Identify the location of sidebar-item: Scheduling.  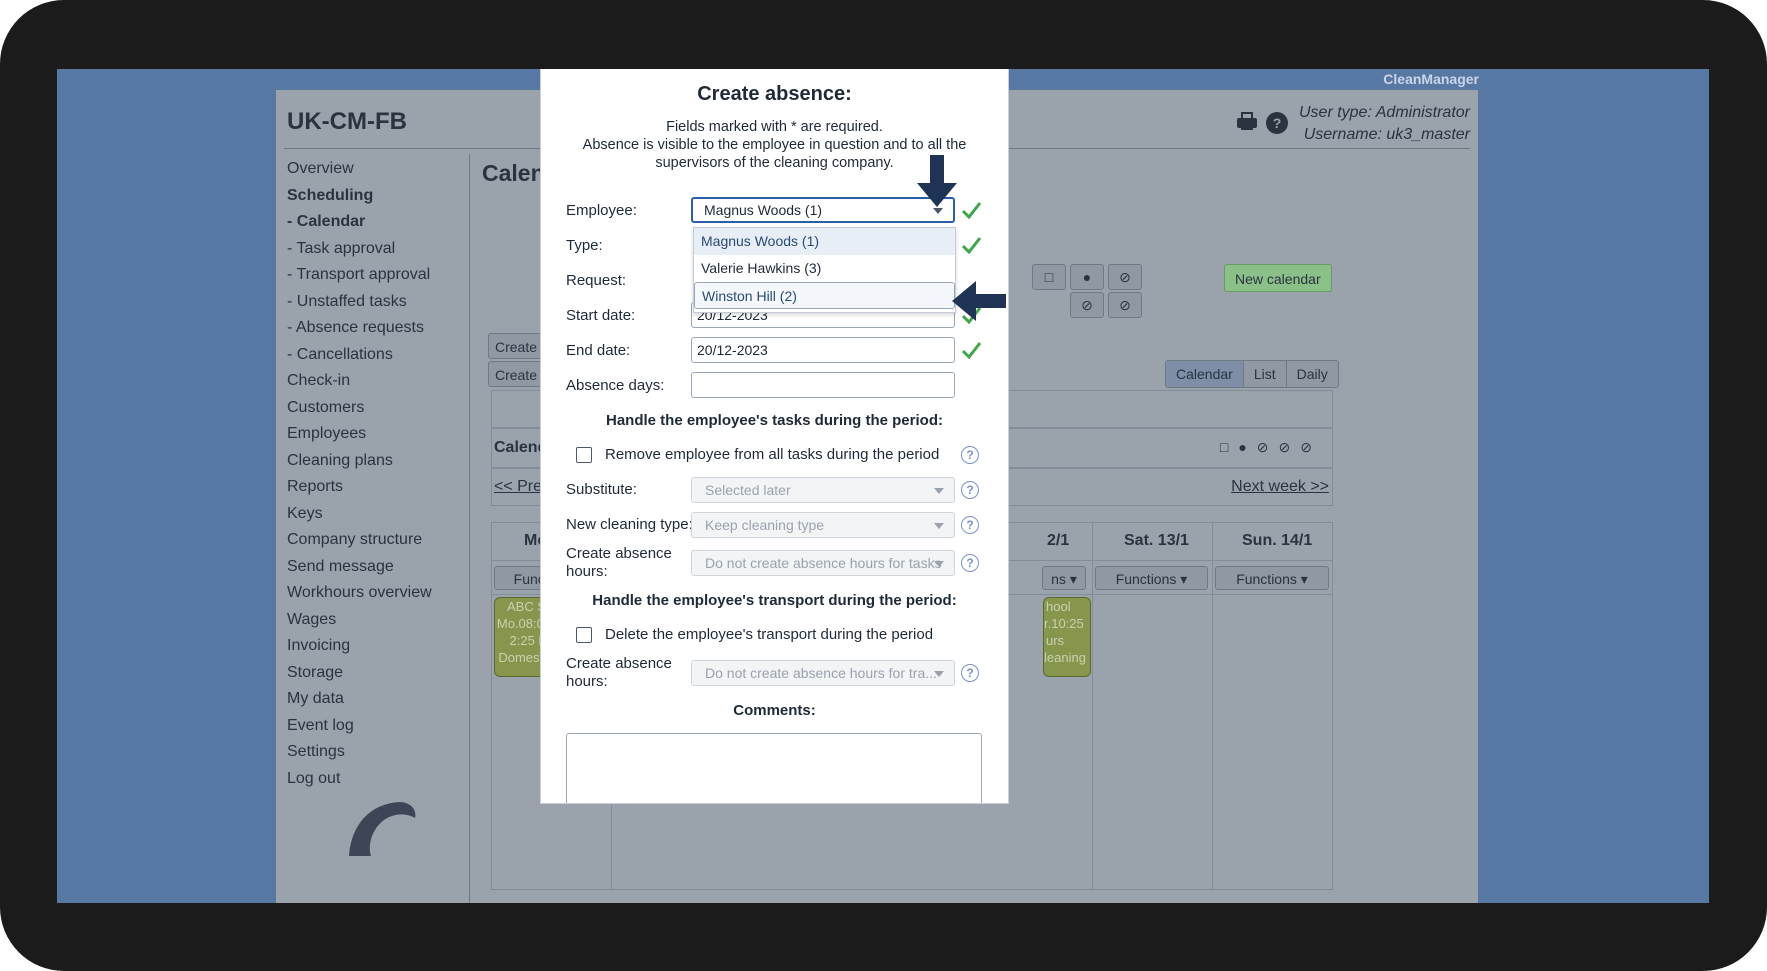
(387, 196).